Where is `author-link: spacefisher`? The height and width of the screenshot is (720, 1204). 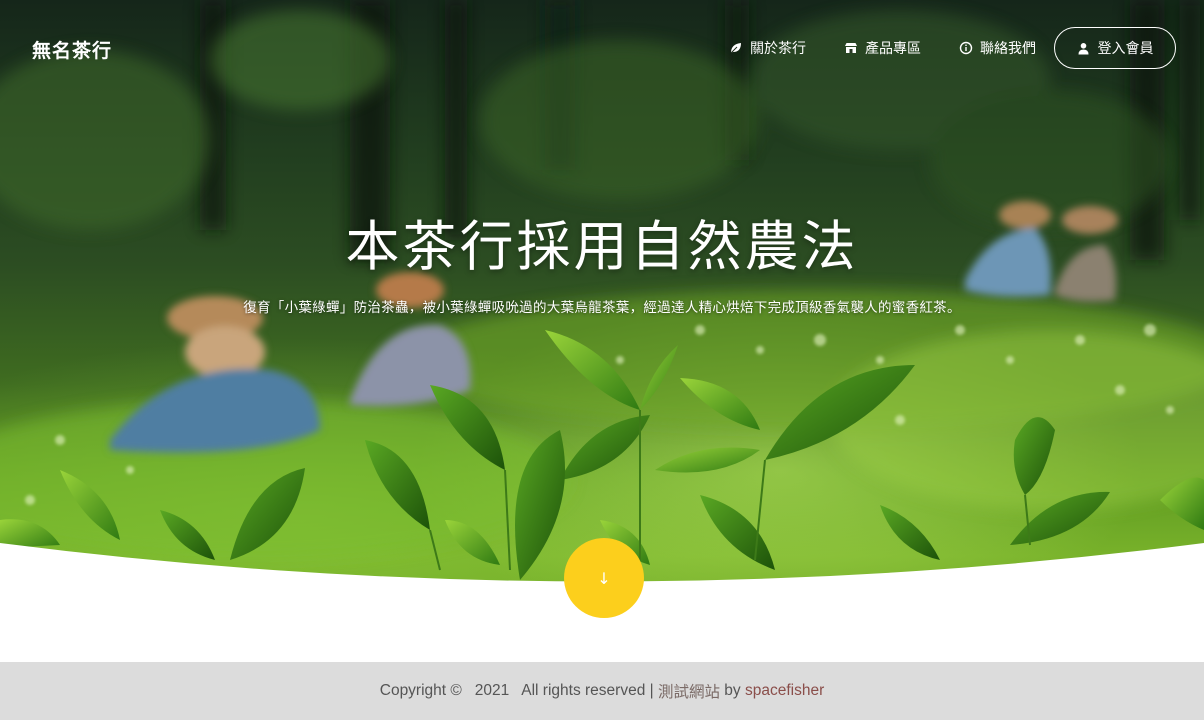 author-link: spacefisher is located at coordinates (784, 691).